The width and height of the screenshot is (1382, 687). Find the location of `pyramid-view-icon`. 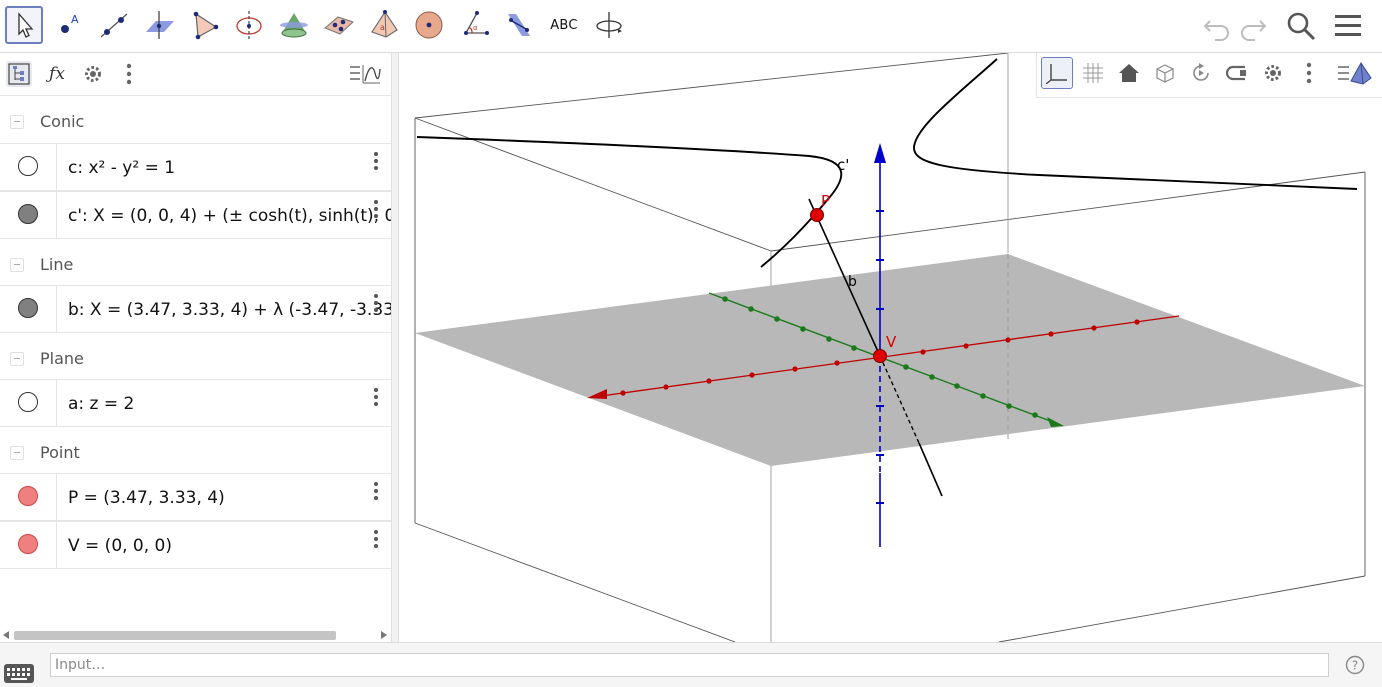

pyramid-view-icon is located at coordinates (1355, 73).